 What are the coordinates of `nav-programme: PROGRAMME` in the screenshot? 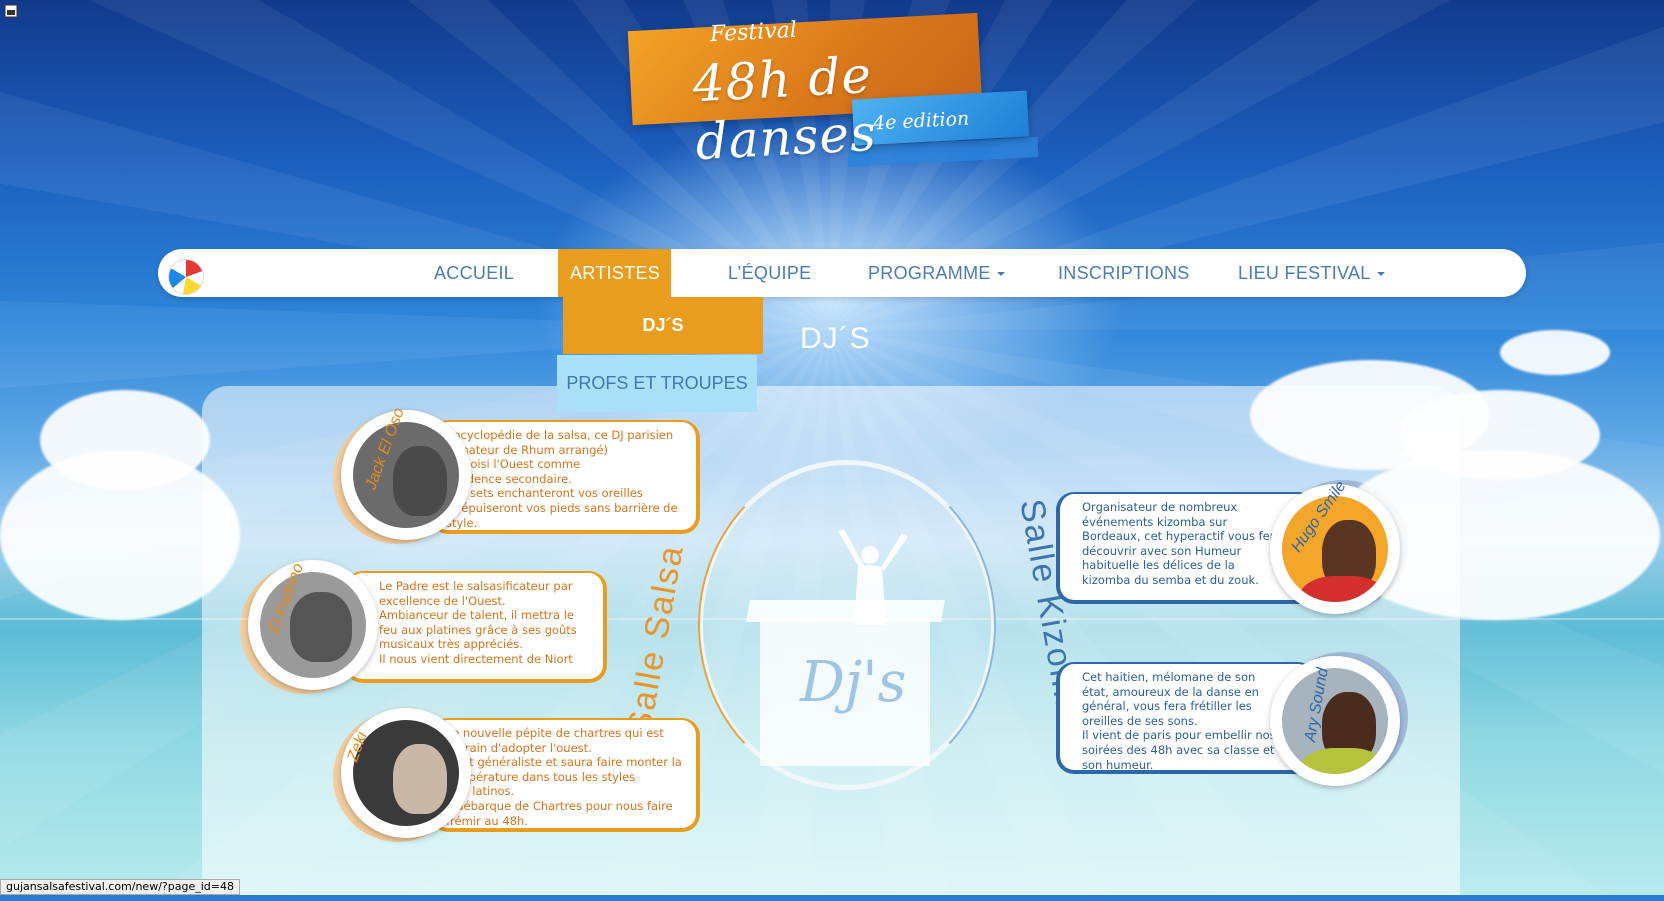 It's located at (936, 273).